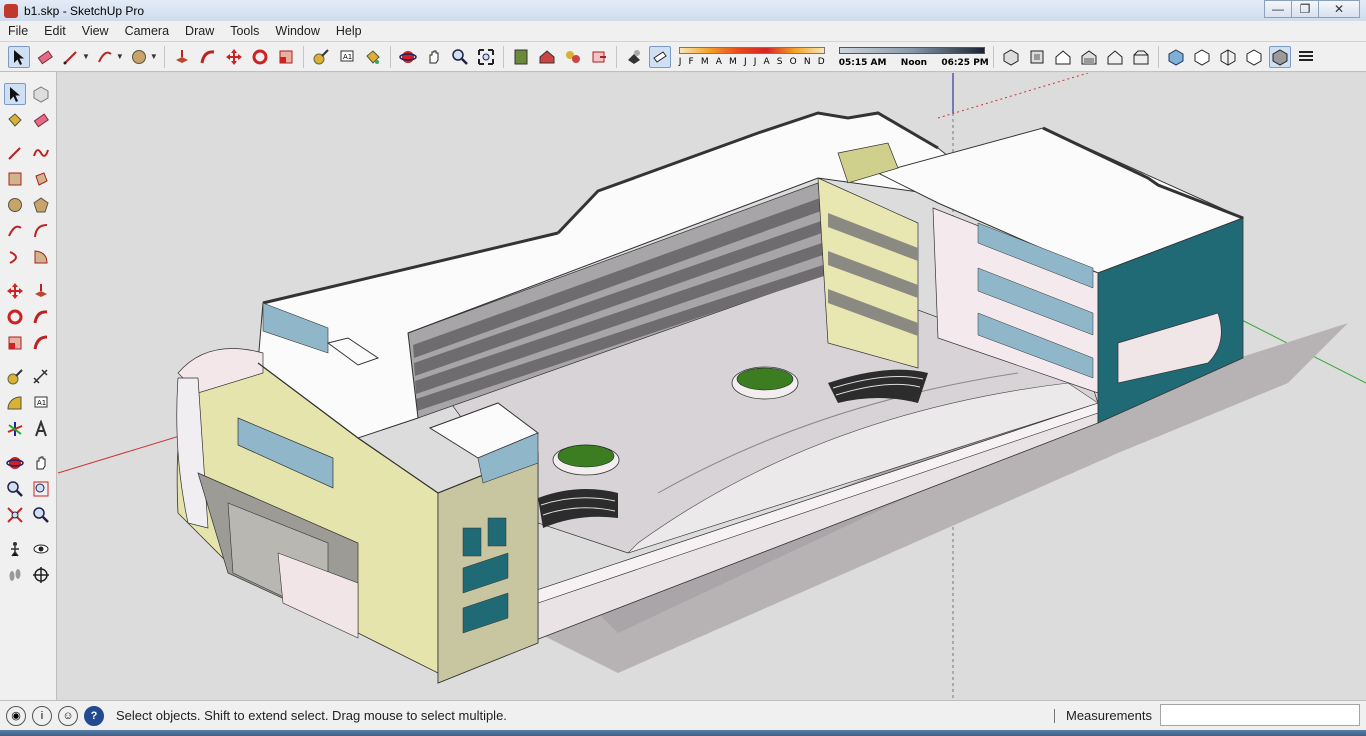 The image size is (1366, 736). I want to click on make-component-icon, so click(41, 94).